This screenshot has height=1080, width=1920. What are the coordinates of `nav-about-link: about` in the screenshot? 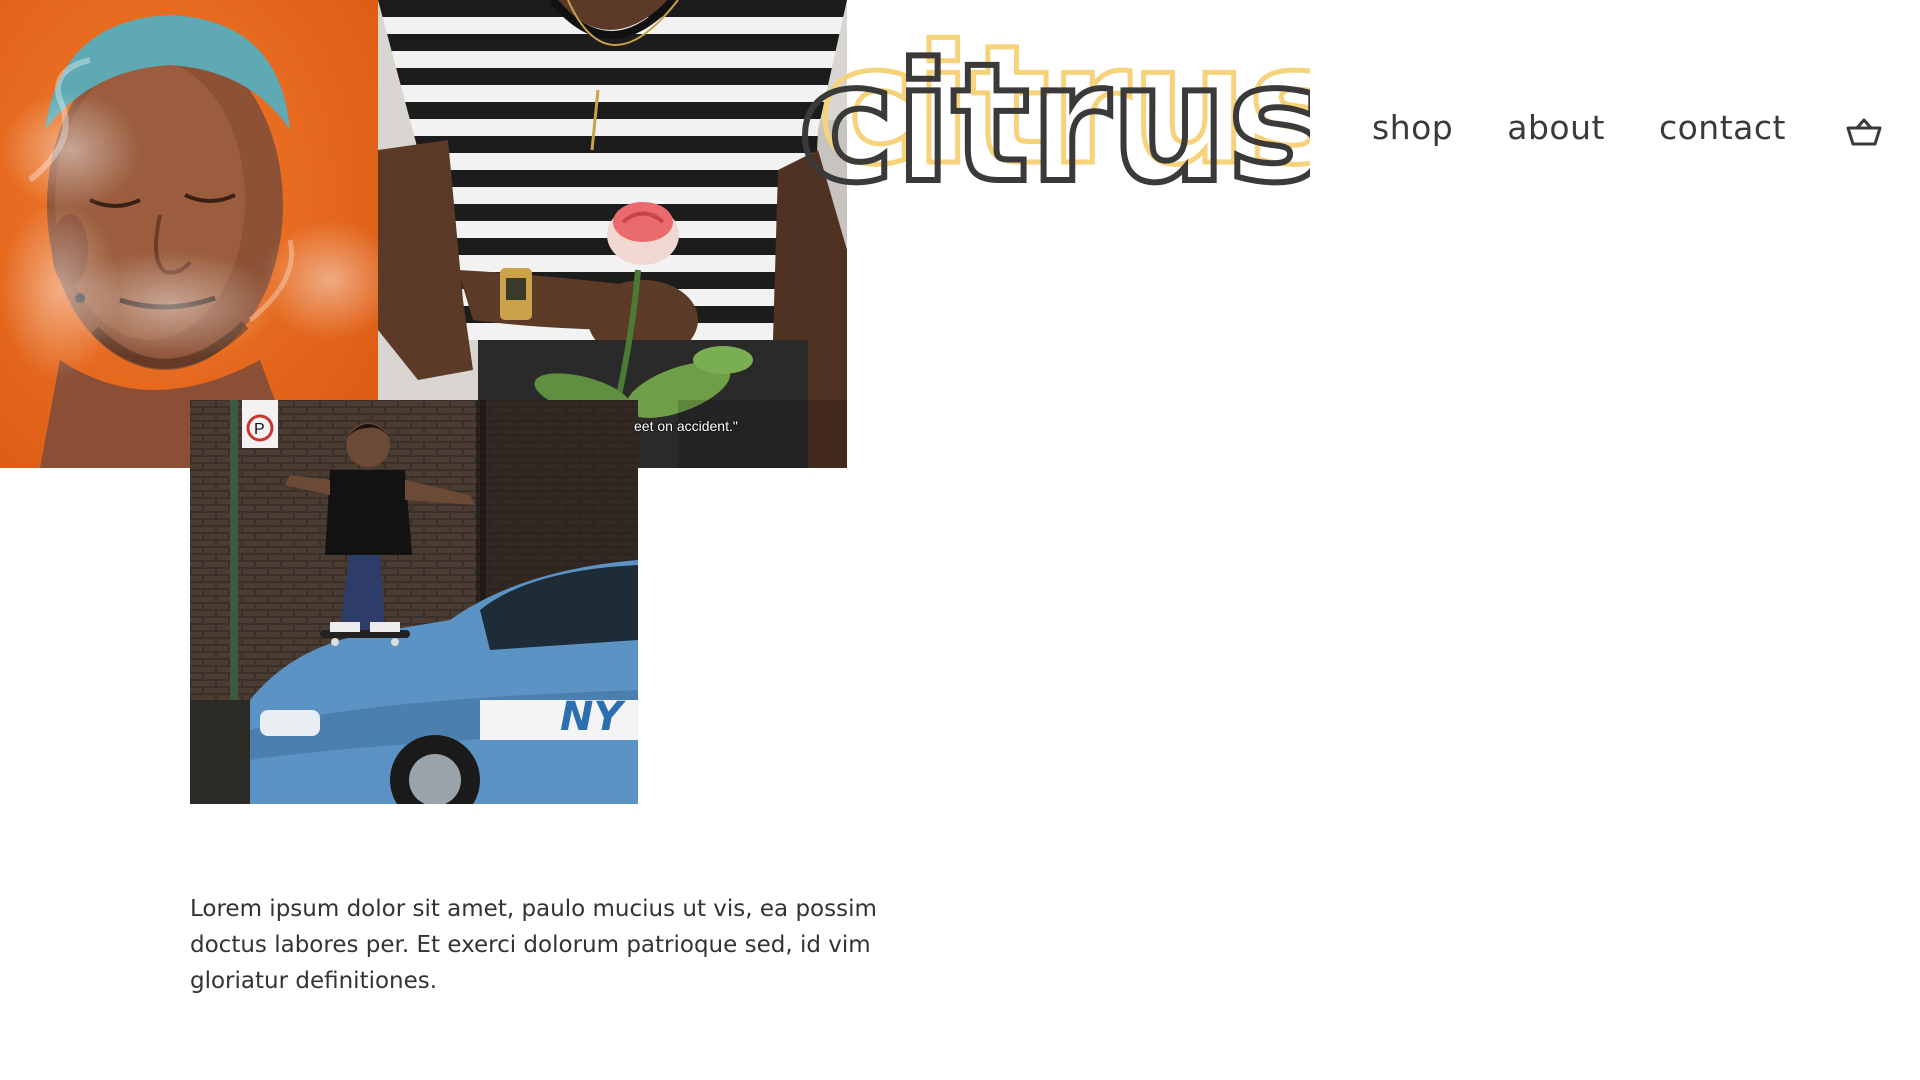 It's located at (1556, 127).